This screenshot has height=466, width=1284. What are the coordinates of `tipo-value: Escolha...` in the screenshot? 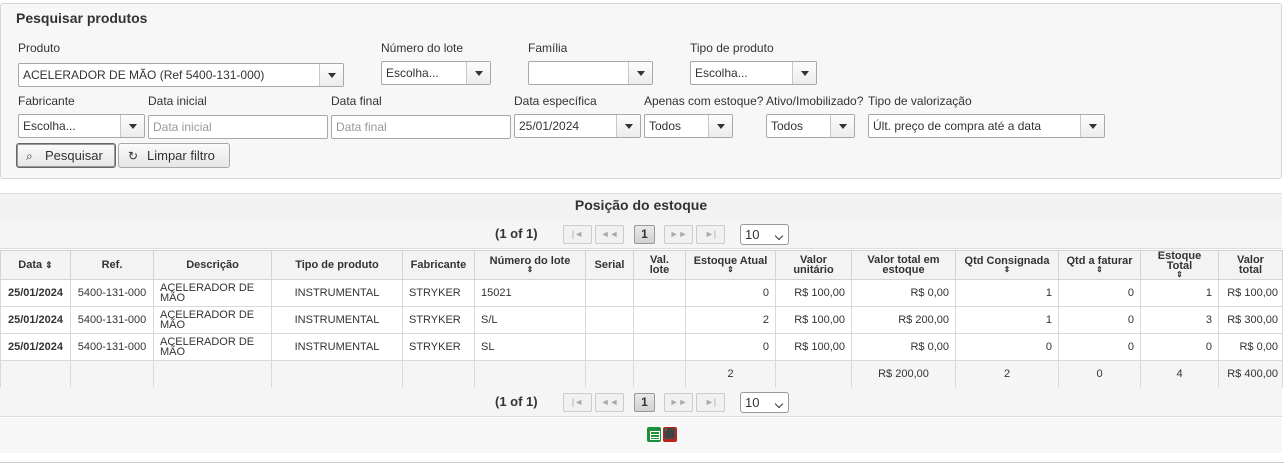 It's located at (721, 73).